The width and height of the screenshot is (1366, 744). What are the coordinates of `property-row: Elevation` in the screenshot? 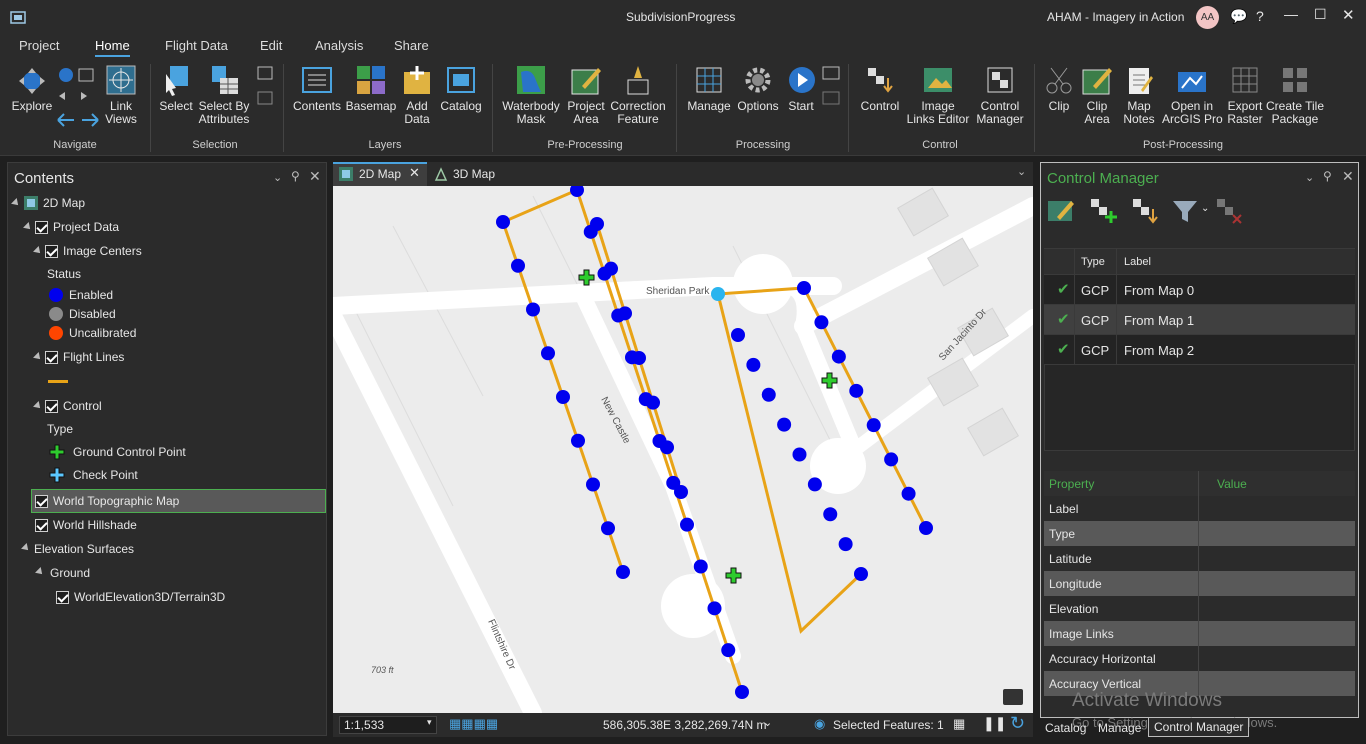 It's located at (1199, 608).